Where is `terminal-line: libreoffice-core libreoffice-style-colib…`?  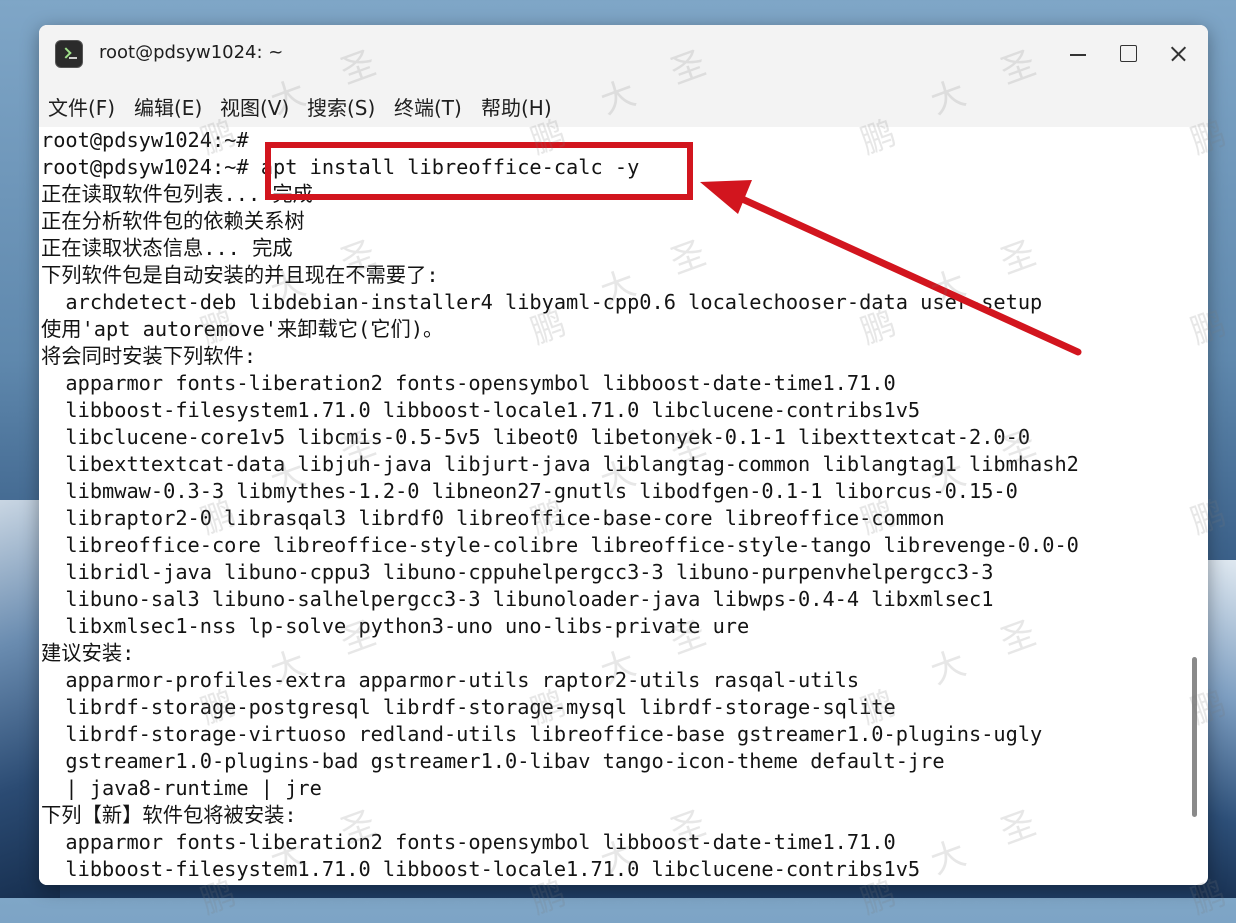 terminal-line: libreoffice-core libreoffice-style-colib… is located at coordinates (560, 545).